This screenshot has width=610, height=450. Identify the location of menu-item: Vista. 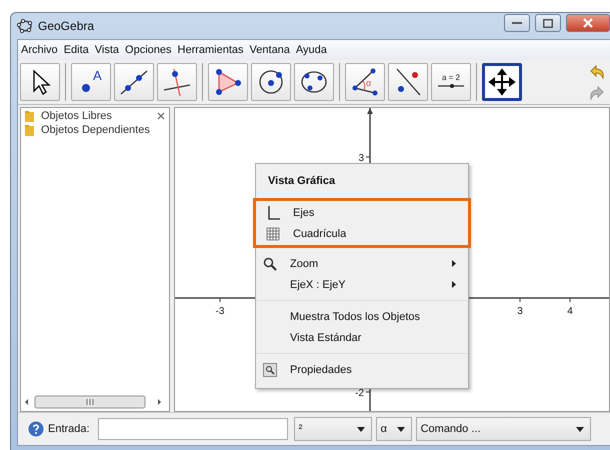
(107, 50).